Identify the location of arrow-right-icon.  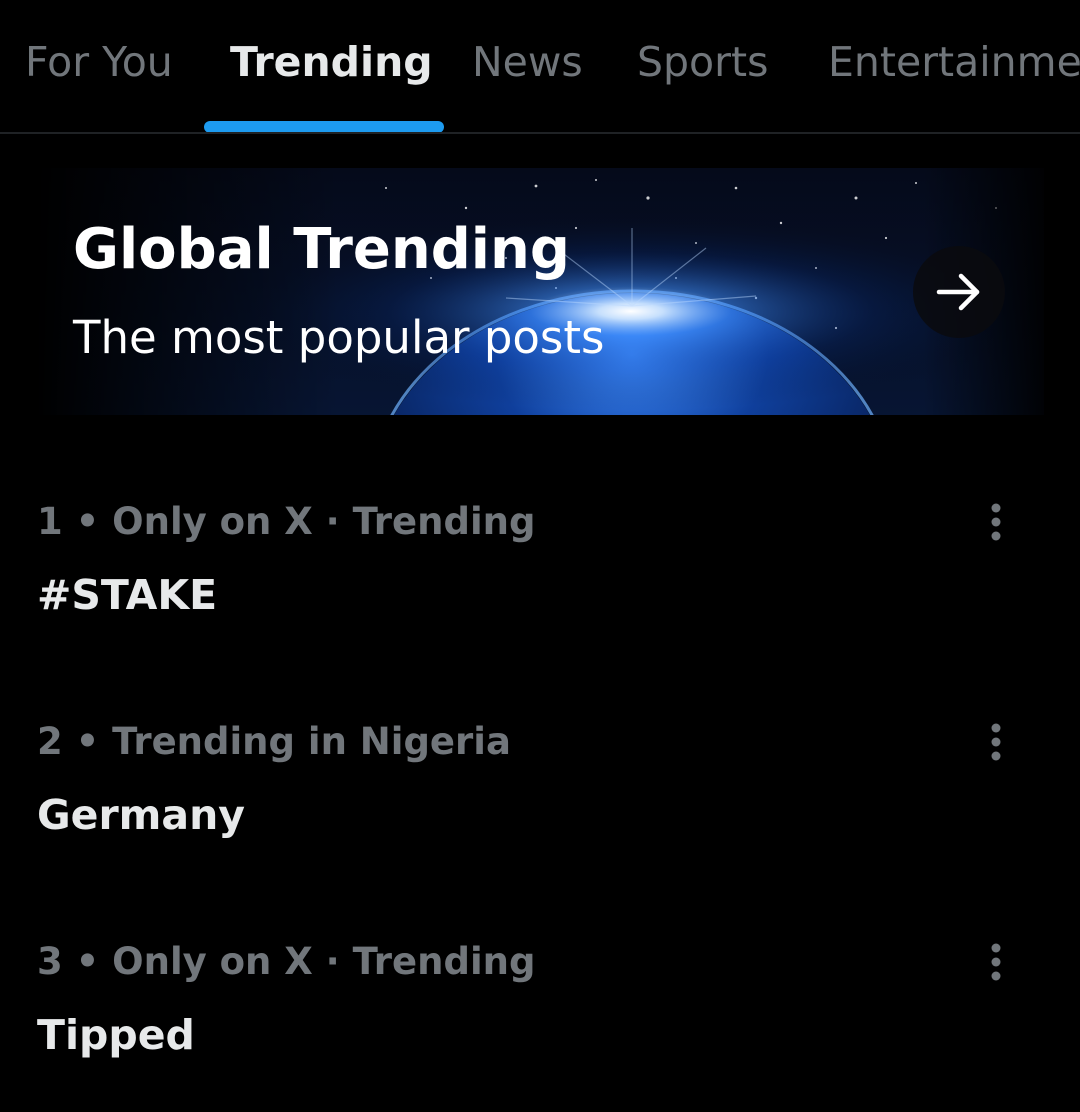
(958, 292).